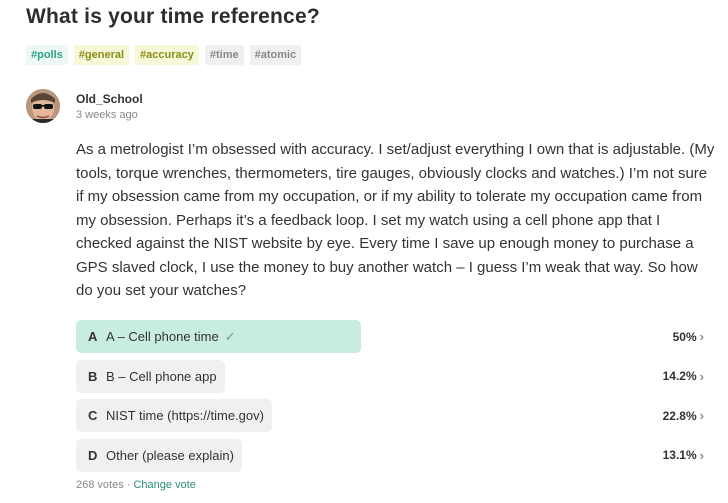  What do you see at coordinates (684, 336) in the screenshot?
I see `poll-option-percent: 50%` at bounding box center [684, 336].